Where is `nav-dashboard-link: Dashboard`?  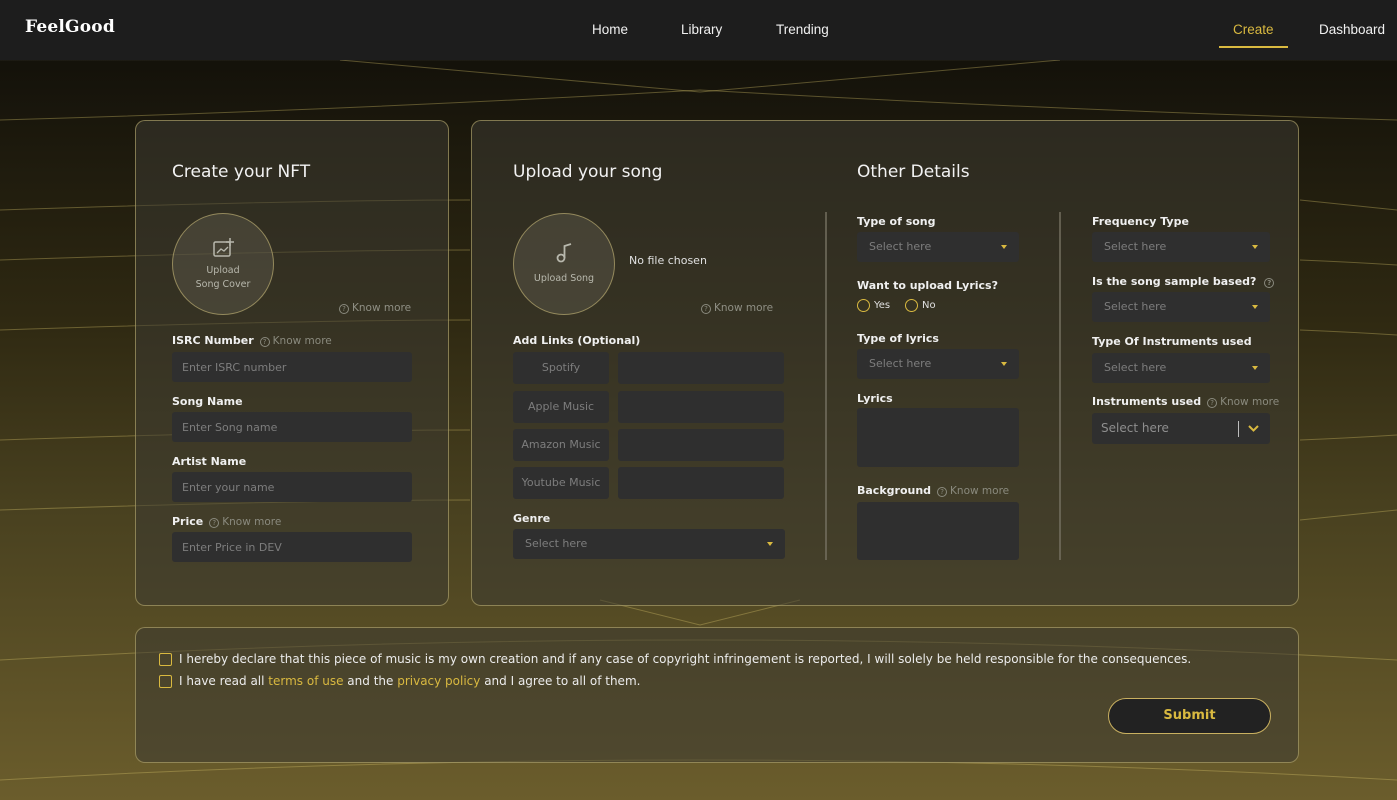
nav-dashboard-link: Dashboard is located at coordinates (1352, 29).